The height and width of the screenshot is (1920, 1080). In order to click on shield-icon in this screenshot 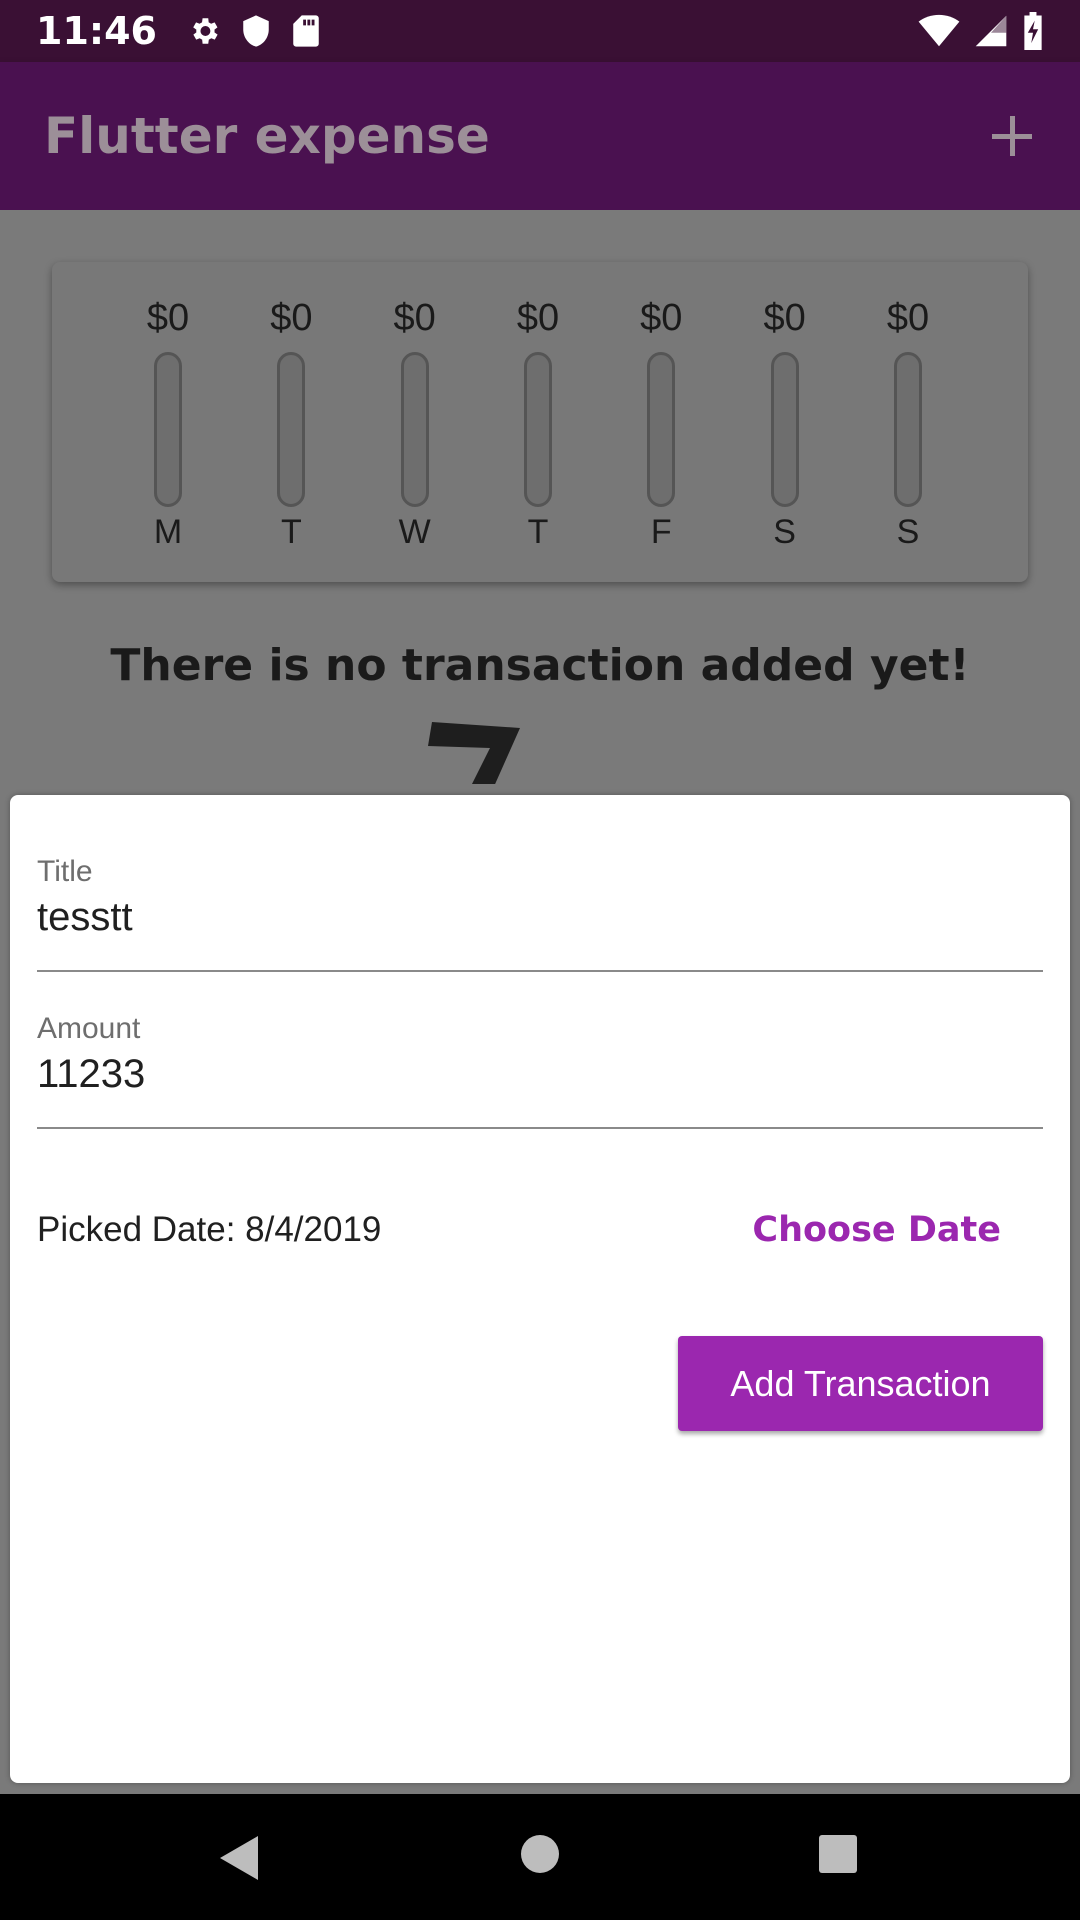, I will do `click(256, 31)`.